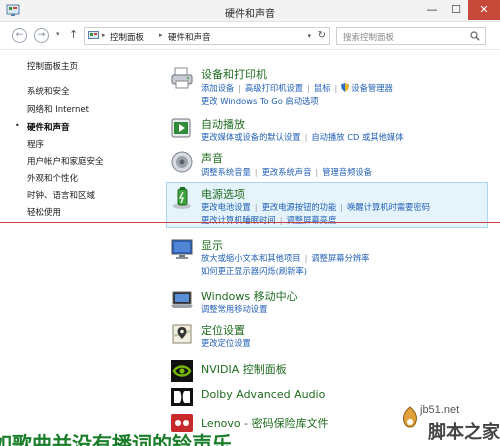 This screenshot has height=446, width=500. Describe the element at coordinates (48, 127) in the screenshot. I see `nav-hardware-sound: 硬件和声音` at that location.